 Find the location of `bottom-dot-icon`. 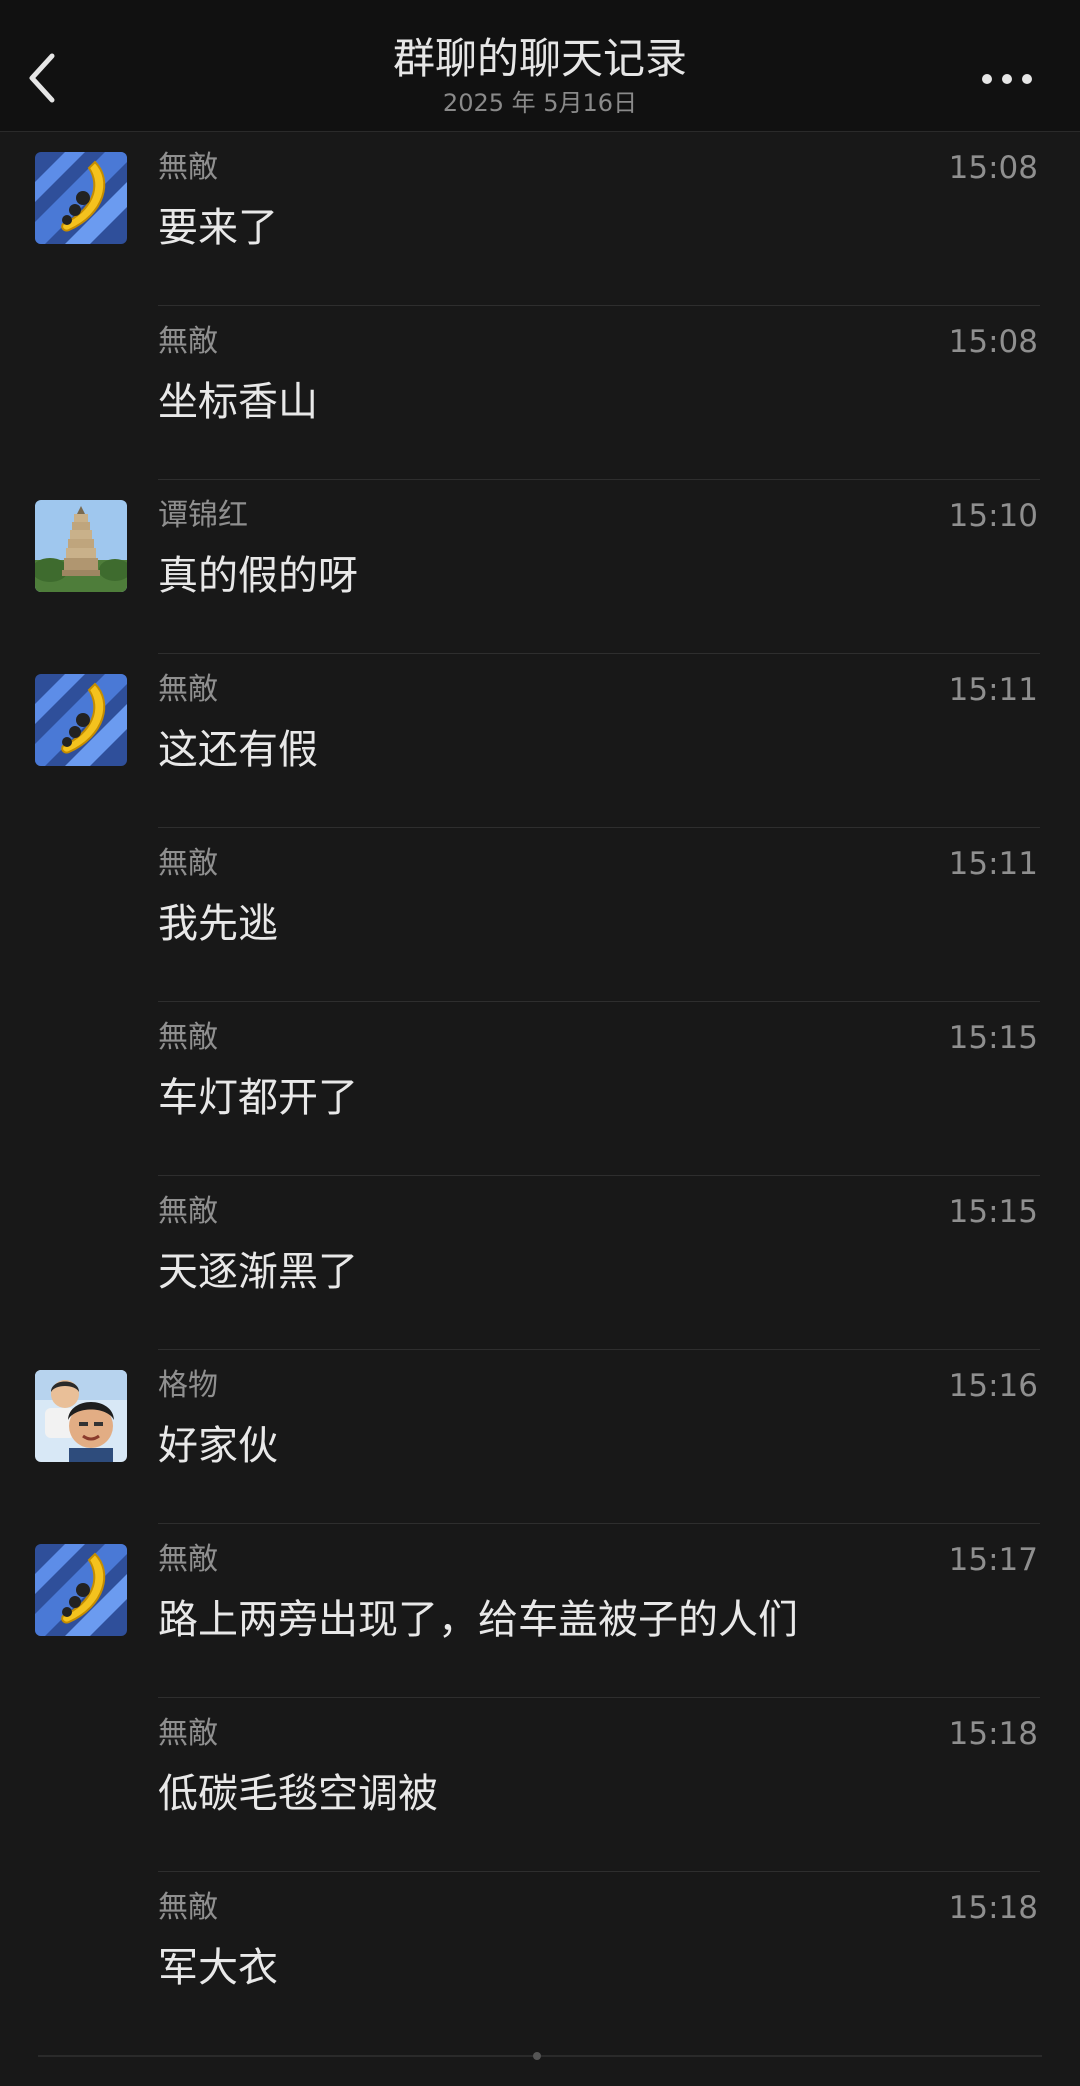

bottom-dot-icon is located at coordinates (537, 2056).